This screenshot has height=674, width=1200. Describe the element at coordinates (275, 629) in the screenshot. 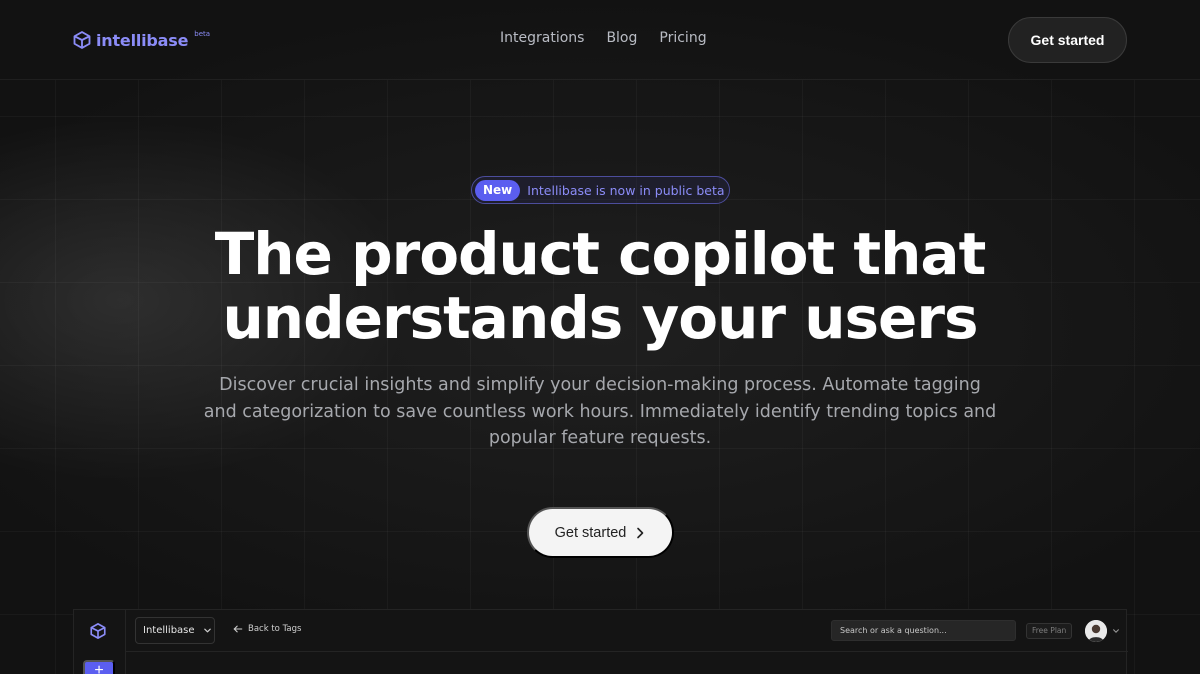

I see `back-to-tags-label: Back to Tags` at that location.